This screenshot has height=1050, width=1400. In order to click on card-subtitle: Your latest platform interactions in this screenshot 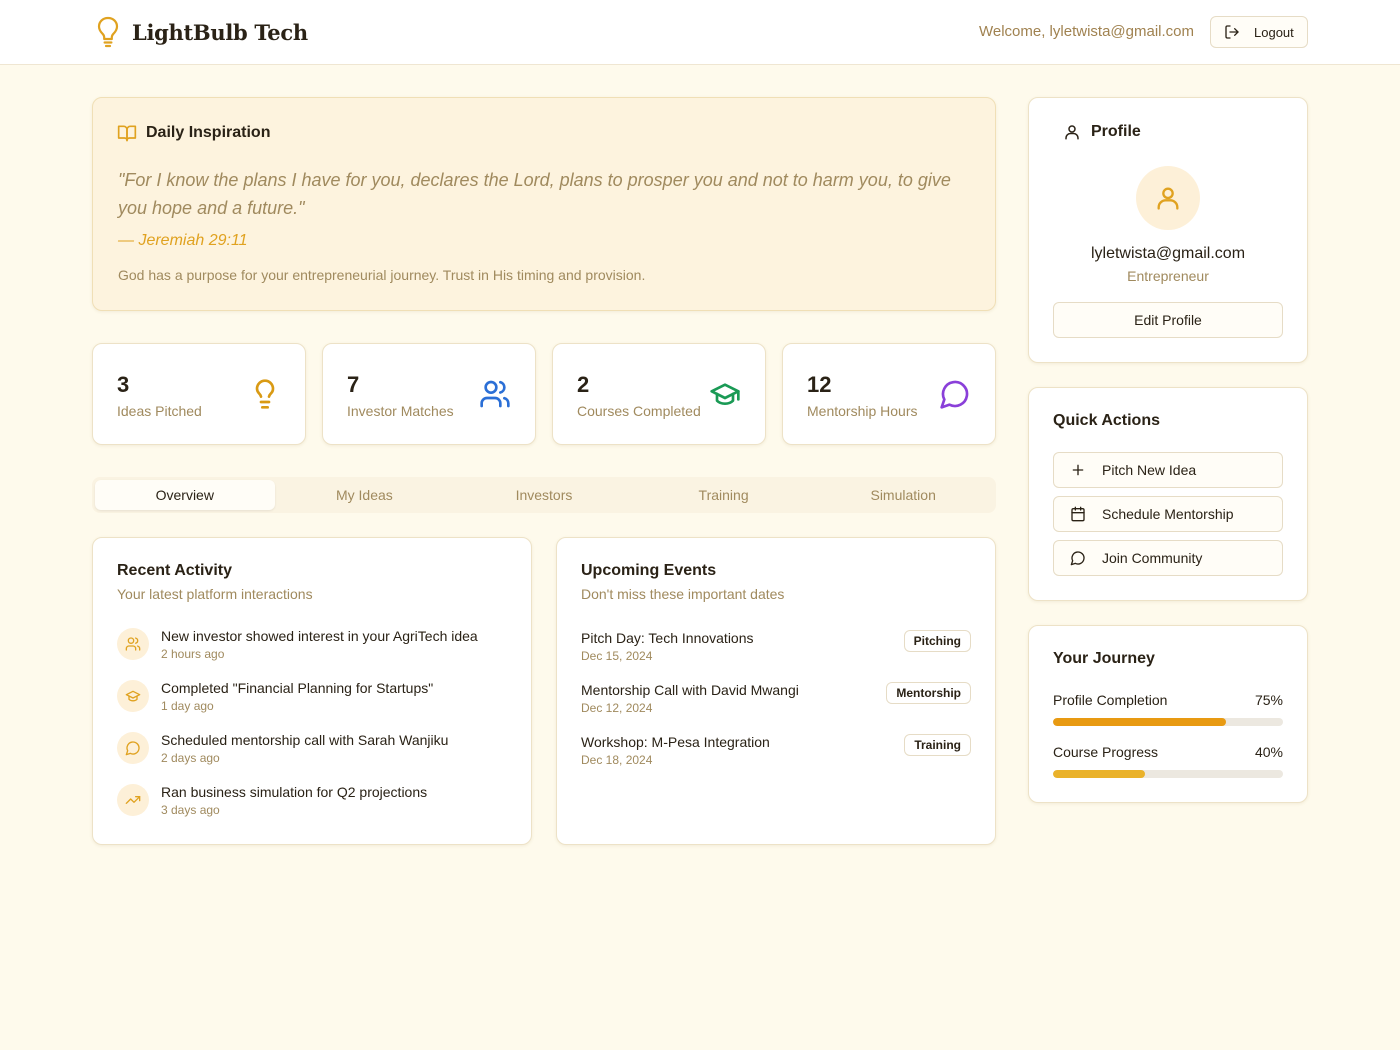, I will do `click(215, 594)`.